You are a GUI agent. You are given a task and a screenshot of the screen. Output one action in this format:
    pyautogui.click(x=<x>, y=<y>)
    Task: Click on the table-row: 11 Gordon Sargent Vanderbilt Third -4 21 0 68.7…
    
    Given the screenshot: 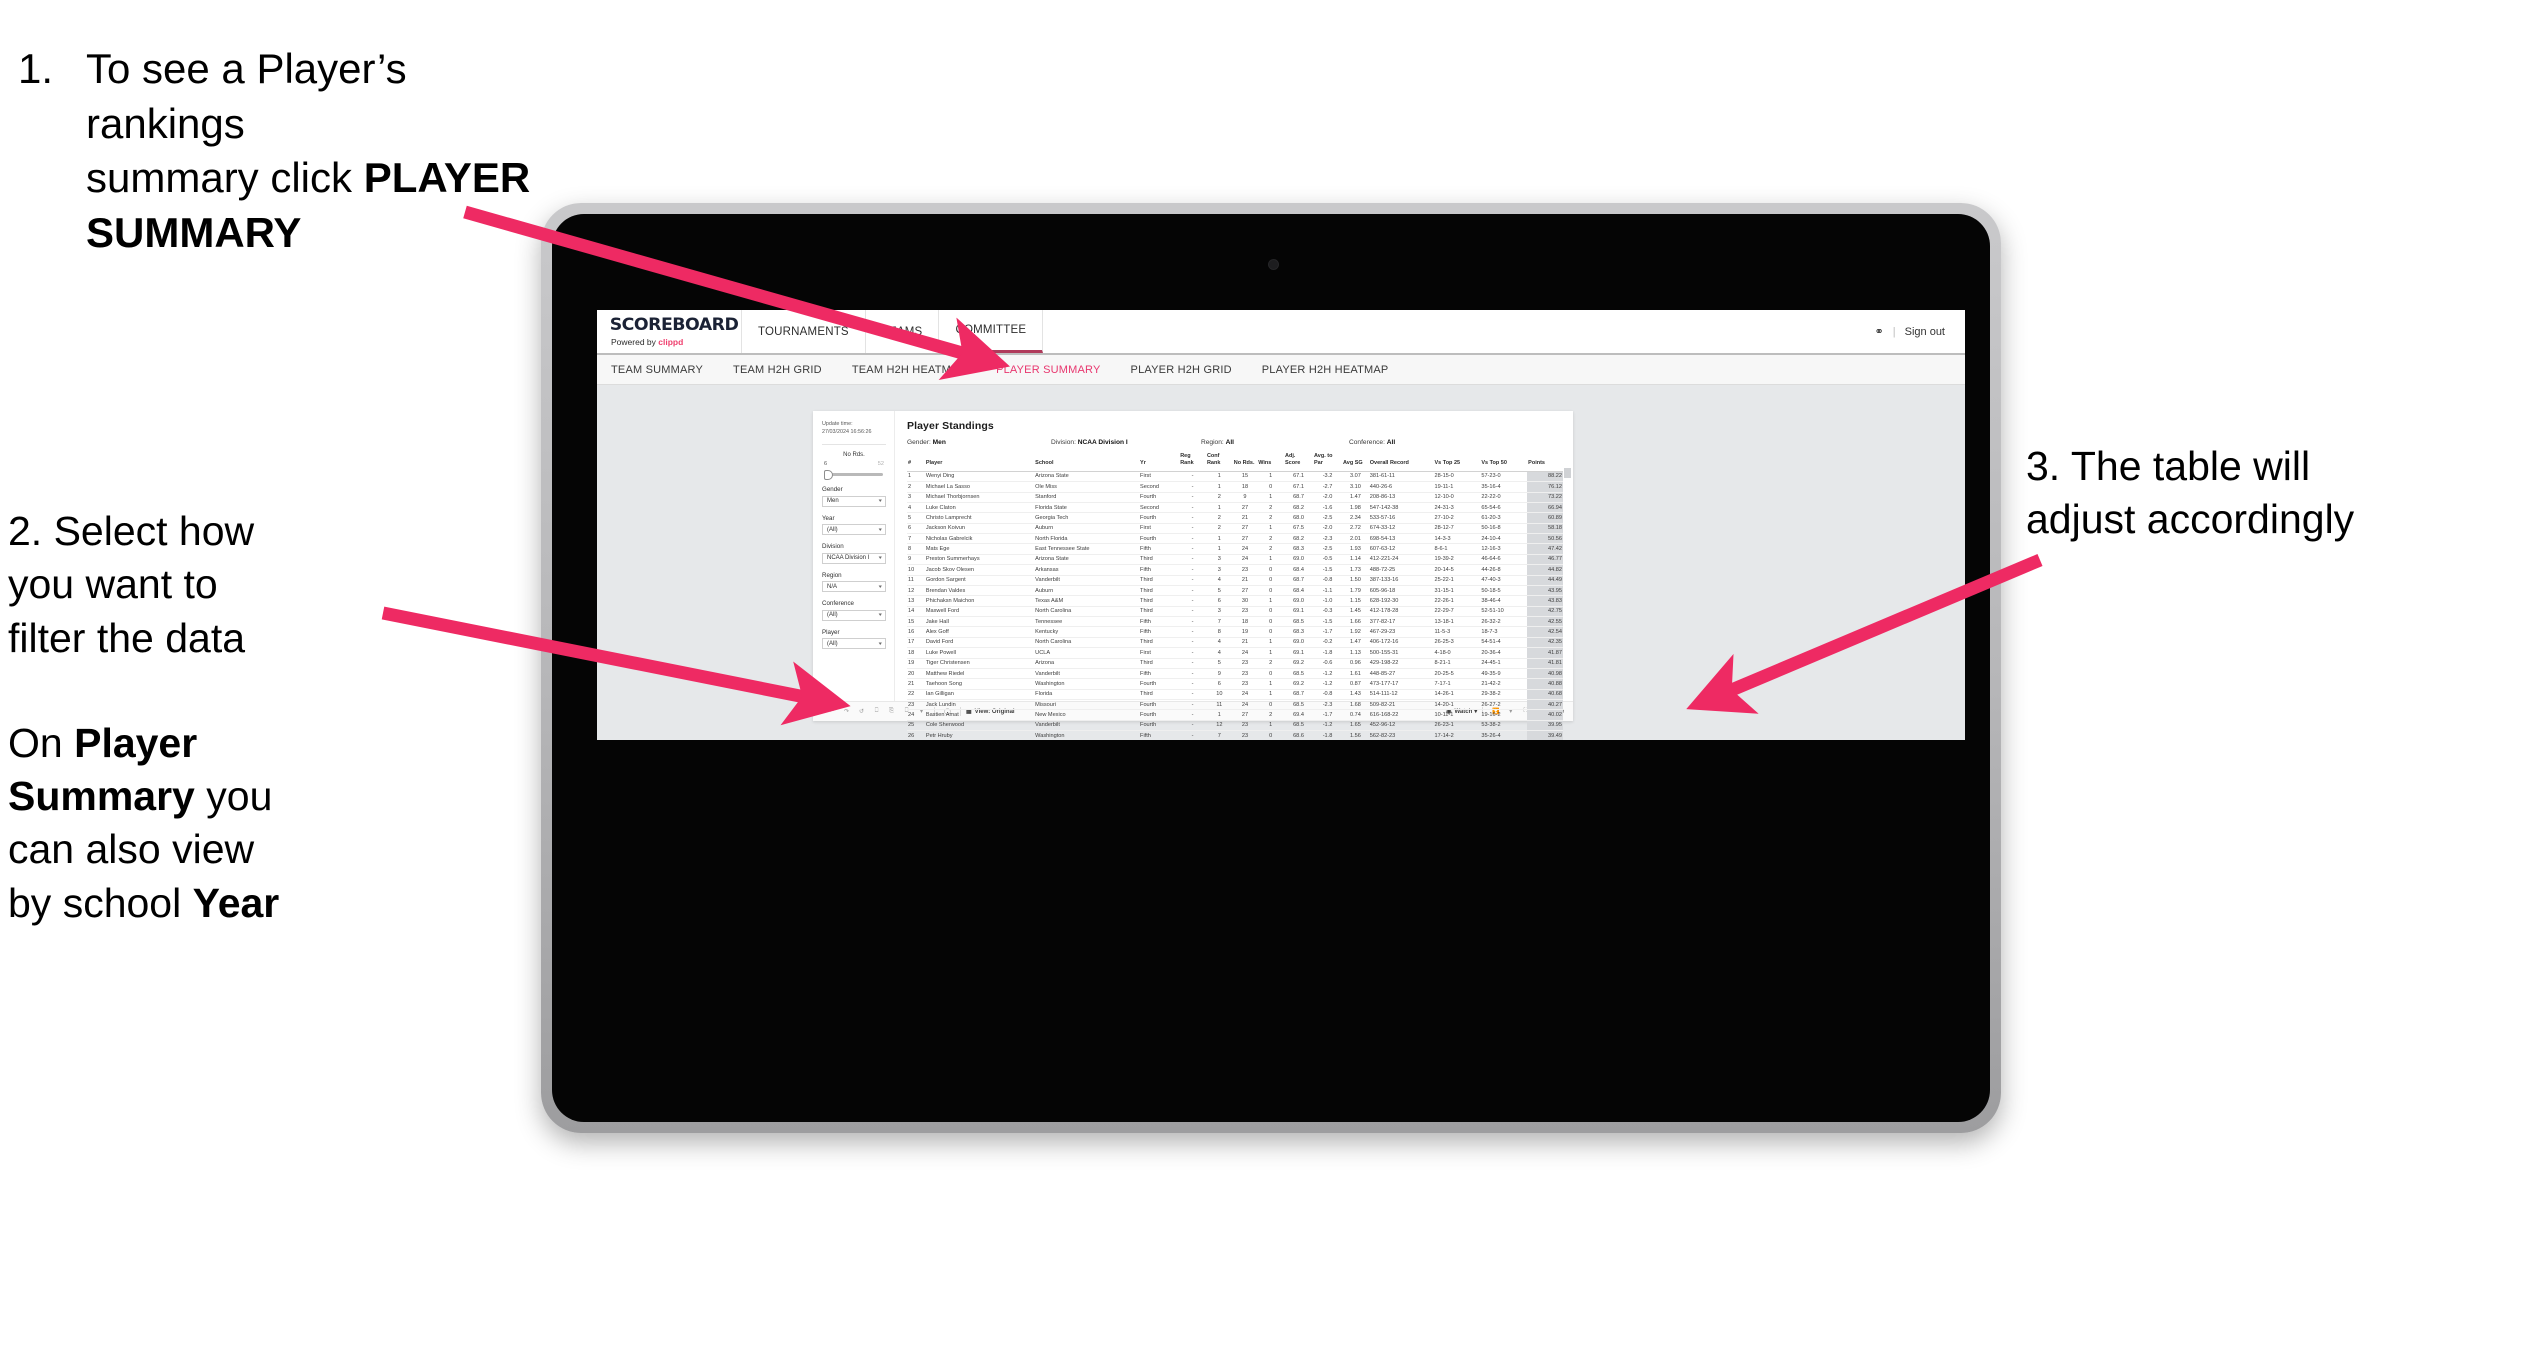 What is the action you would take?
    pyautogui.click(x=1235, y=580)
    